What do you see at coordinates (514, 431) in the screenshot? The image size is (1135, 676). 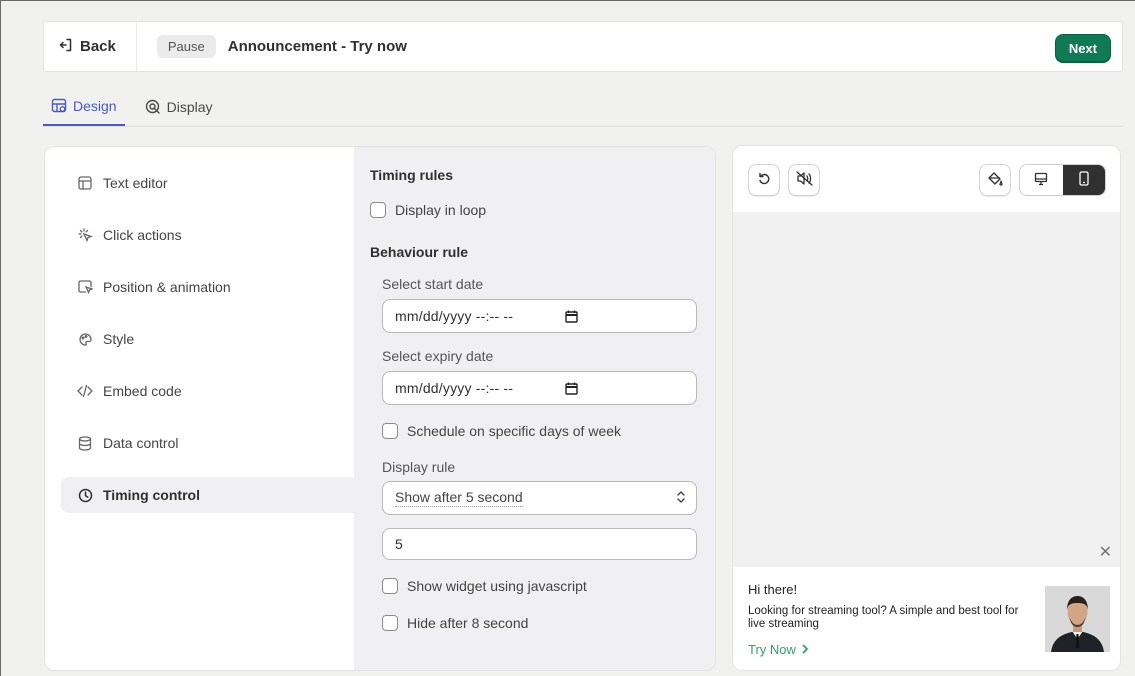 I see `checkbox-label: Schedule on specific days of week` at bounding box center [514, 431].